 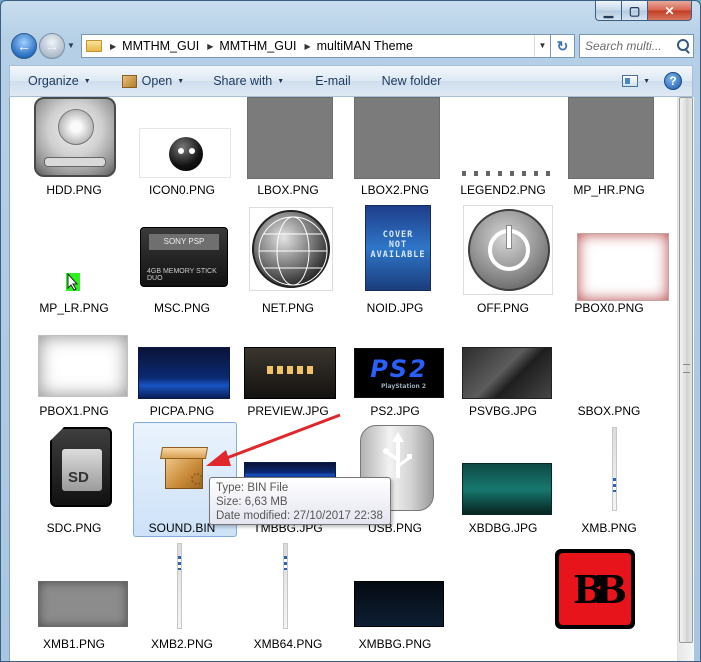 I want to click on file-name-label: PICPA.PNG, so click(x=182, y=411).